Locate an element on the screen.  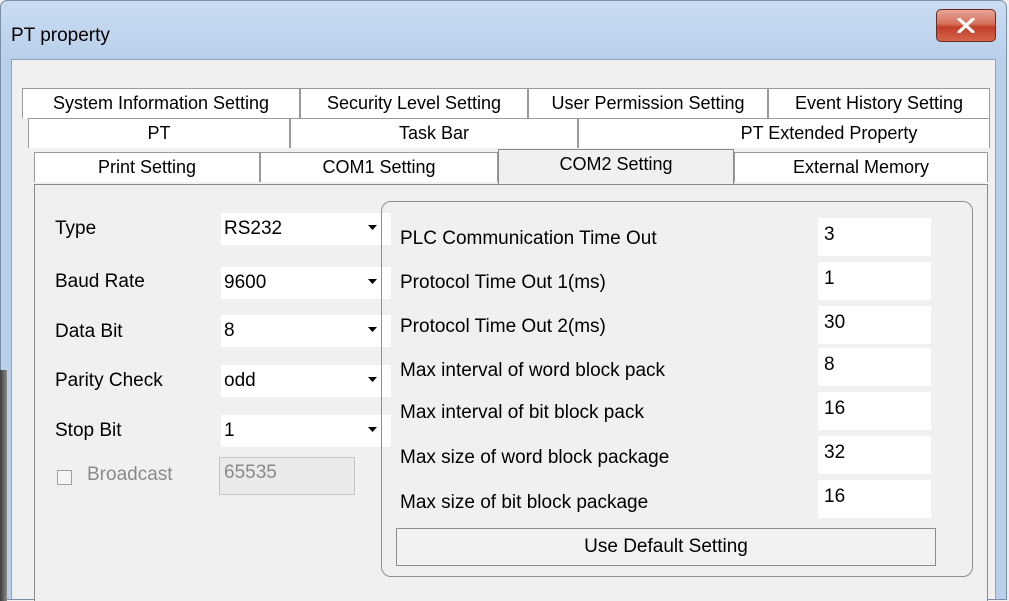
background-edge is located at coordinates (3, 485).